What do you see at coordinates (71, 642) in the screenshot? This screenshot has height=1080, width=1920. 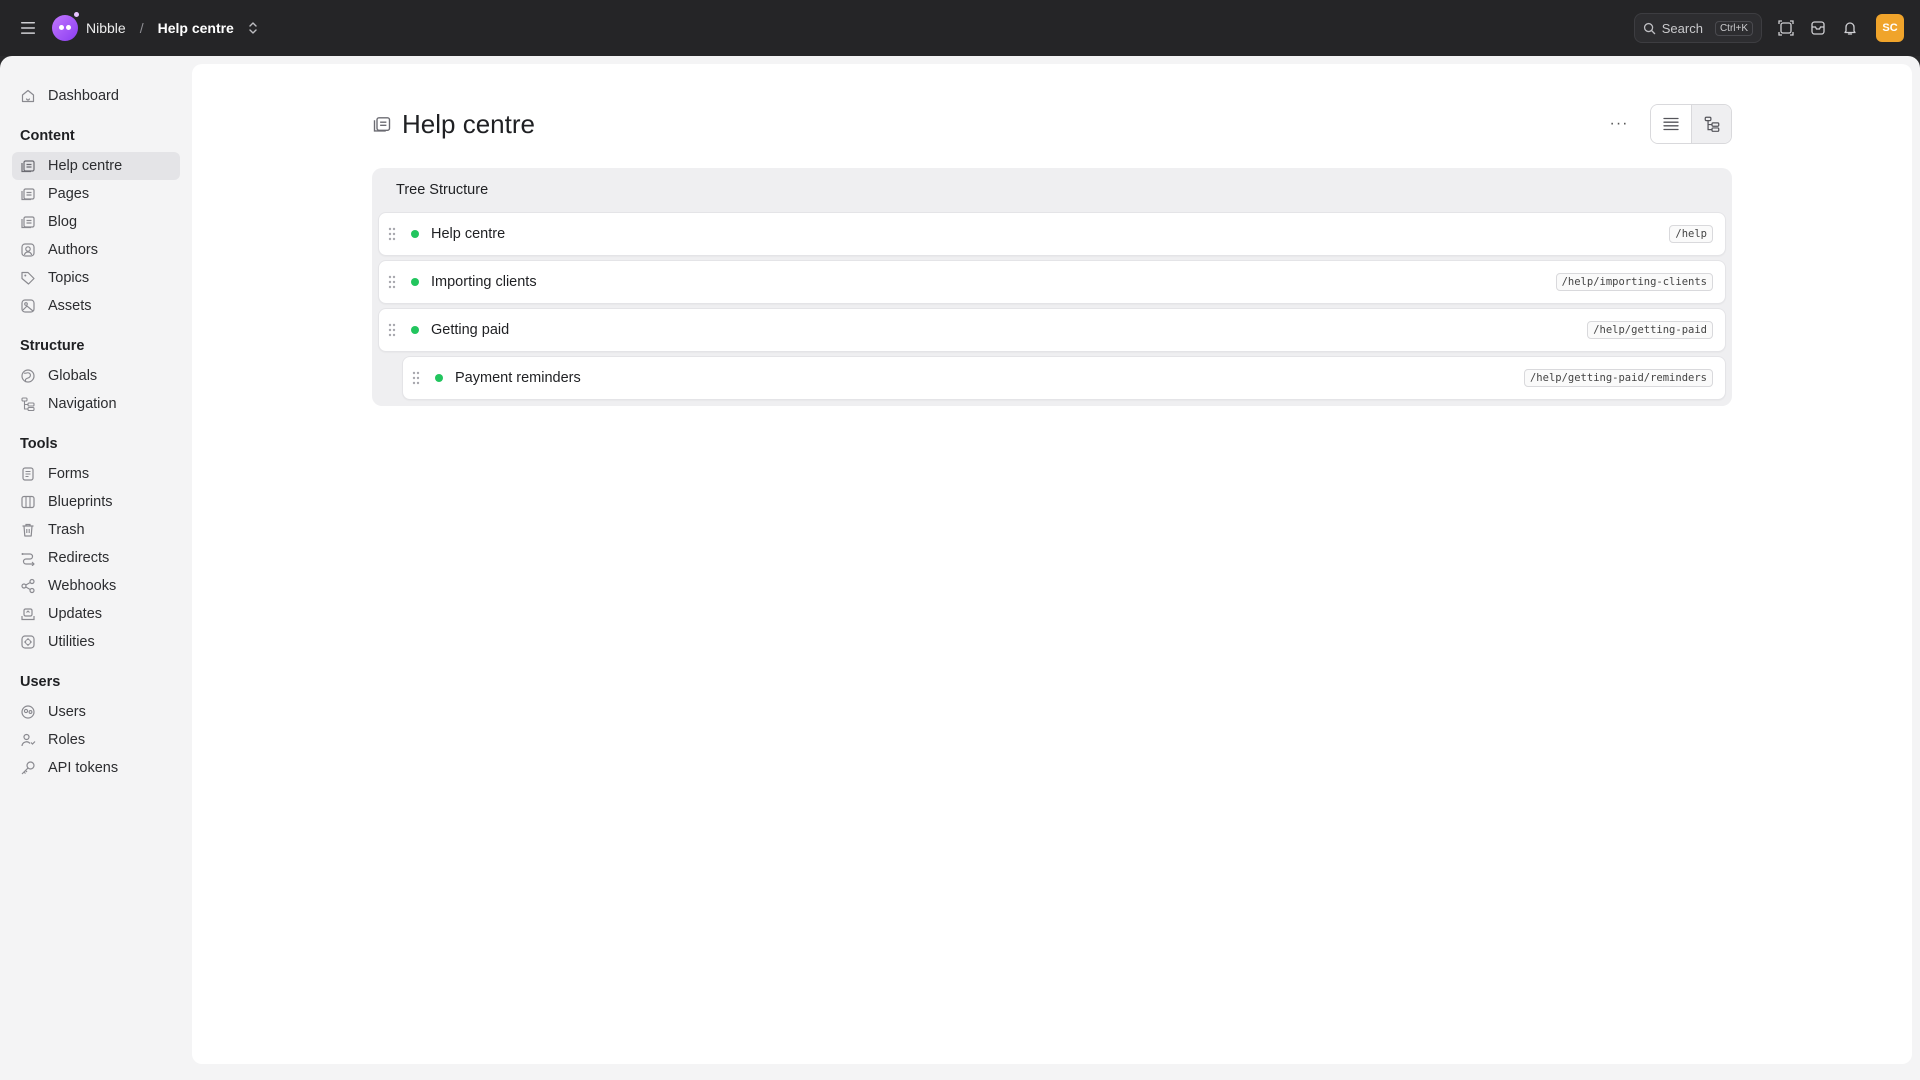 I see `sidebar-item-label: Utilities` at bounding box center [71, 642].